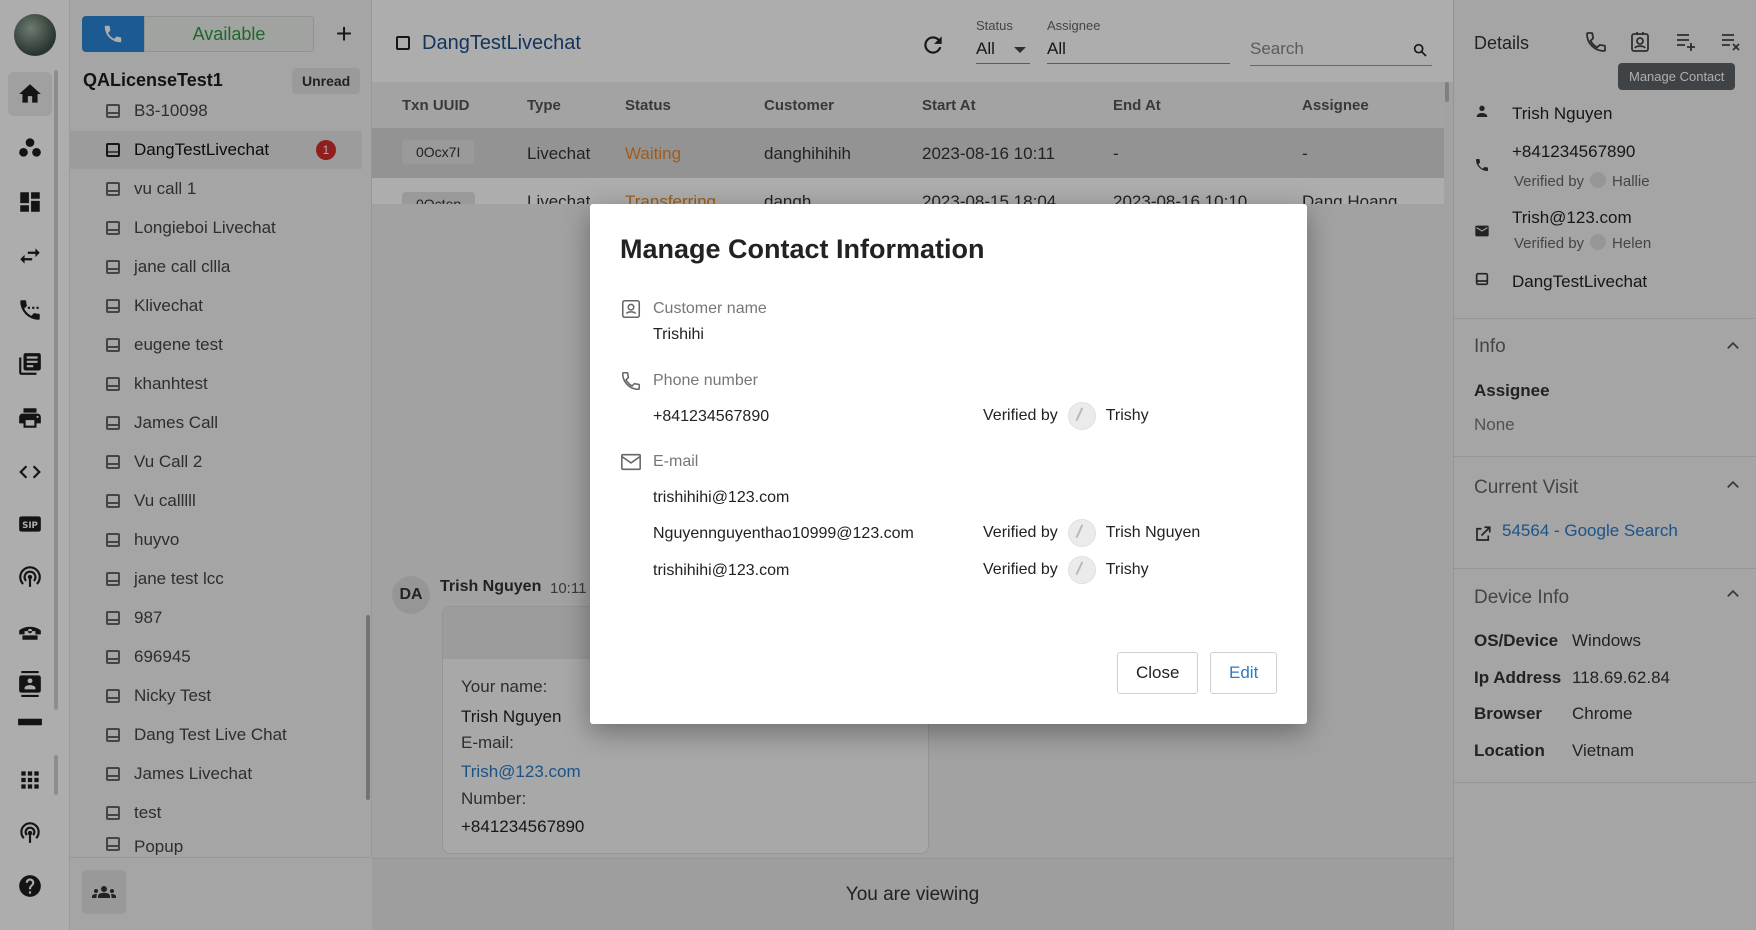 This screenshot has height=930, width=1756. Describe the element at coordinates (631, 309) in the screenshot. I see `contact-card-icon` at that location.